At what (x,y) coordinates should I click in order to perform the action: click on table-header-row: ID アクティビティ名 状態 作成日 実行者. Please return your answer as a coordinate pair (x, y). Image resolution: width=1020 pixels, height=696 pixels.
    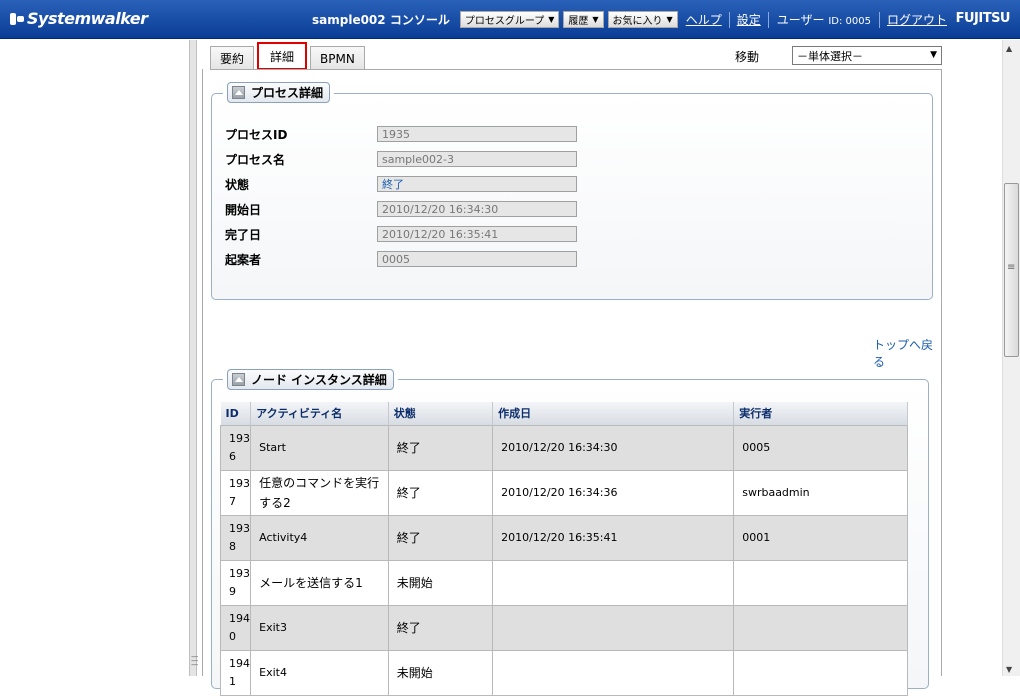
    Looking at the image, I should click on (564, 413).